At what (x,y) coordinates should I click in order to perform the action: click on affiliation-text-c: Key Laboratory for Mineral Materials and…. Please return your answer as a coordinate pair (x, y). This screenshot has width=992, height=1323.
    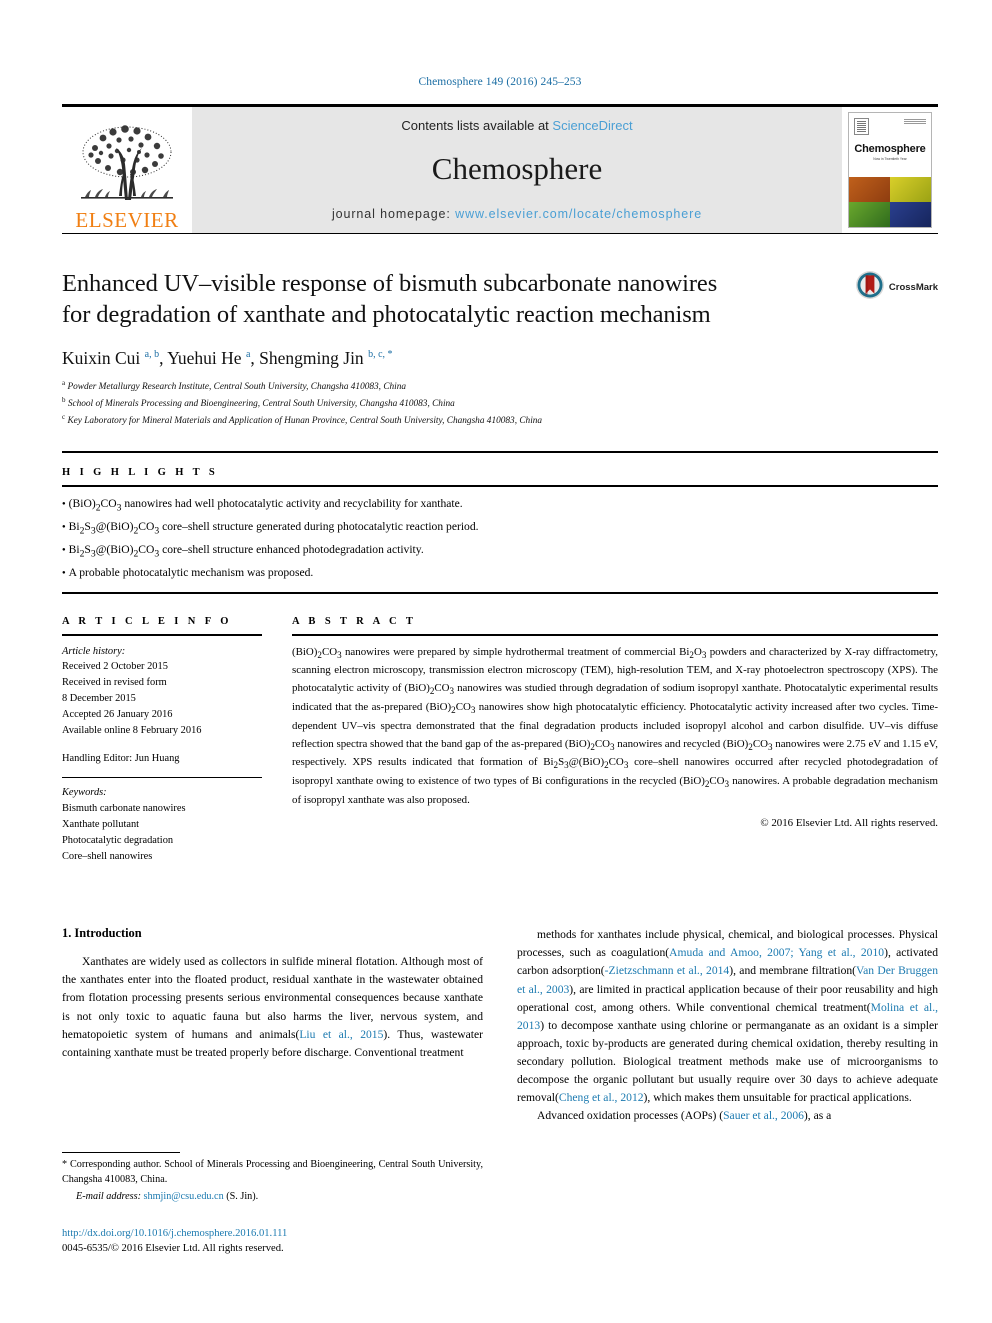
    Looking at the image, I should click on (305, 420).